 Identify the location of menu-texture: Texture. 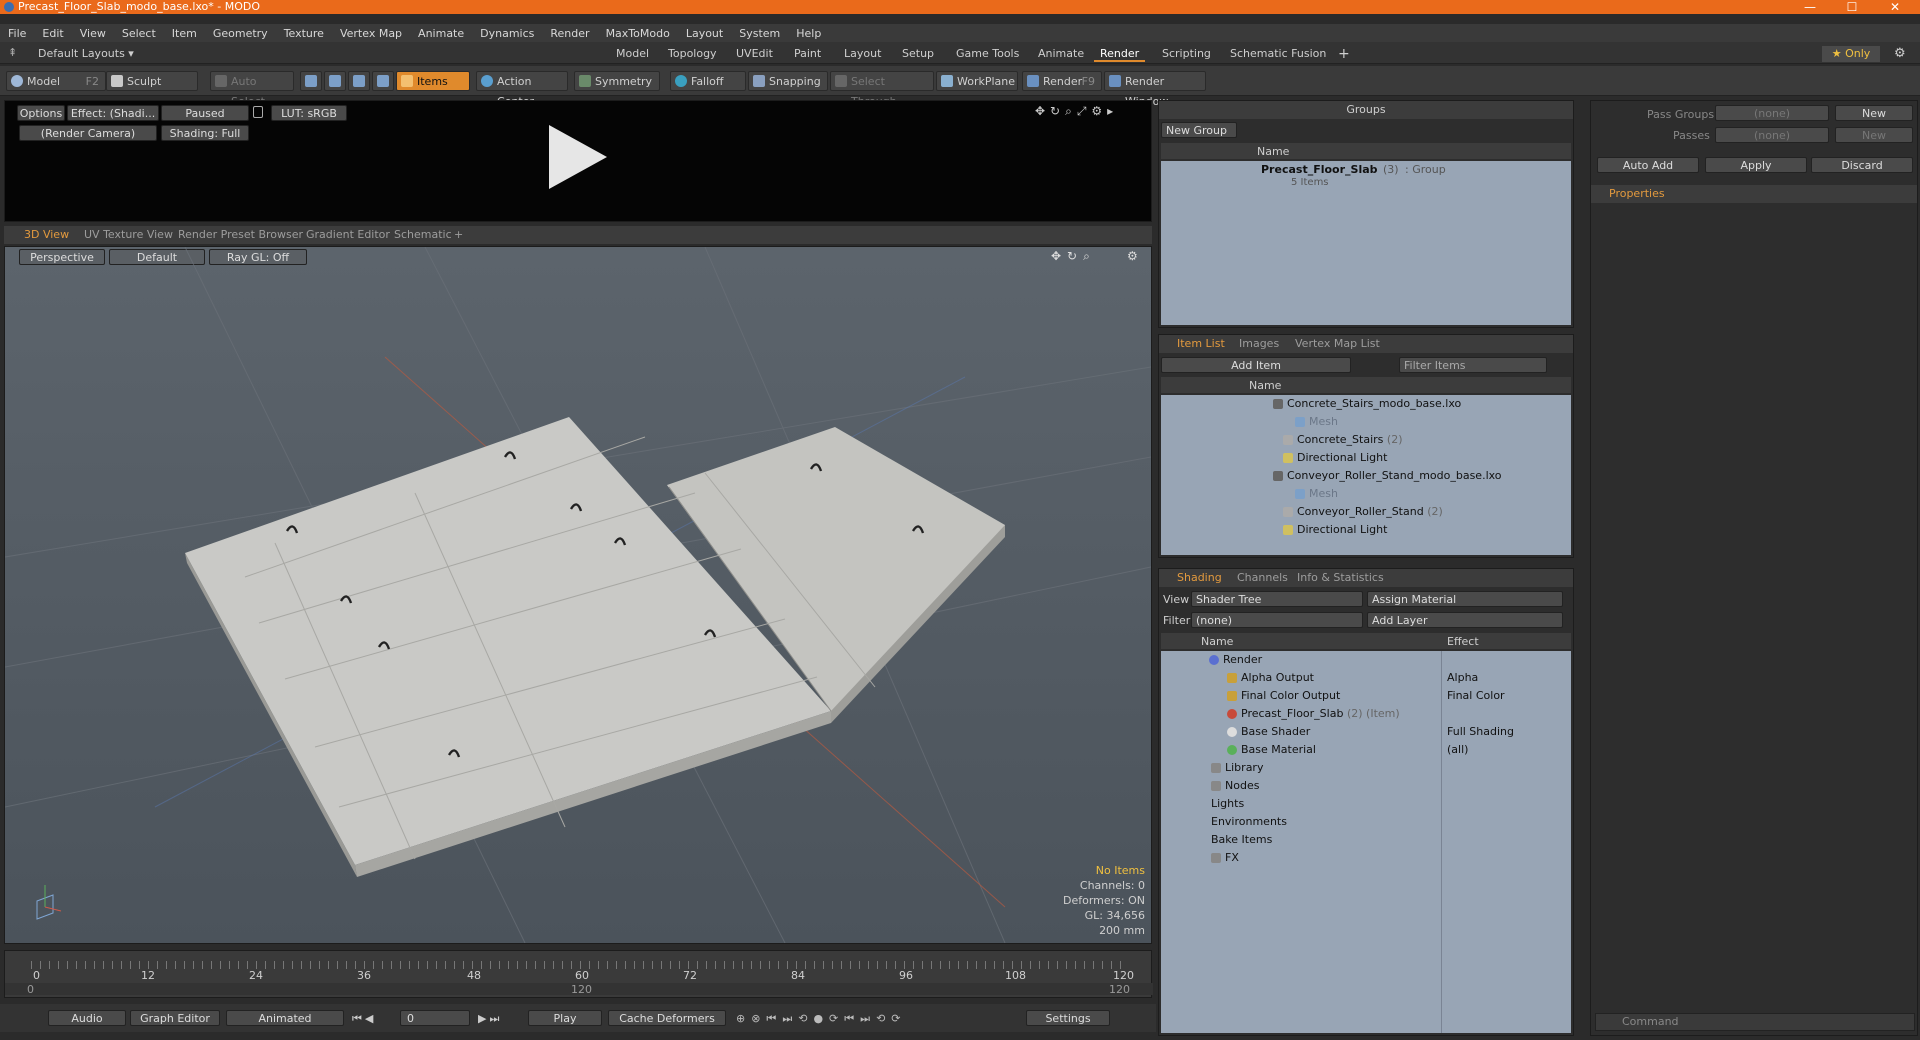
(304, 33).